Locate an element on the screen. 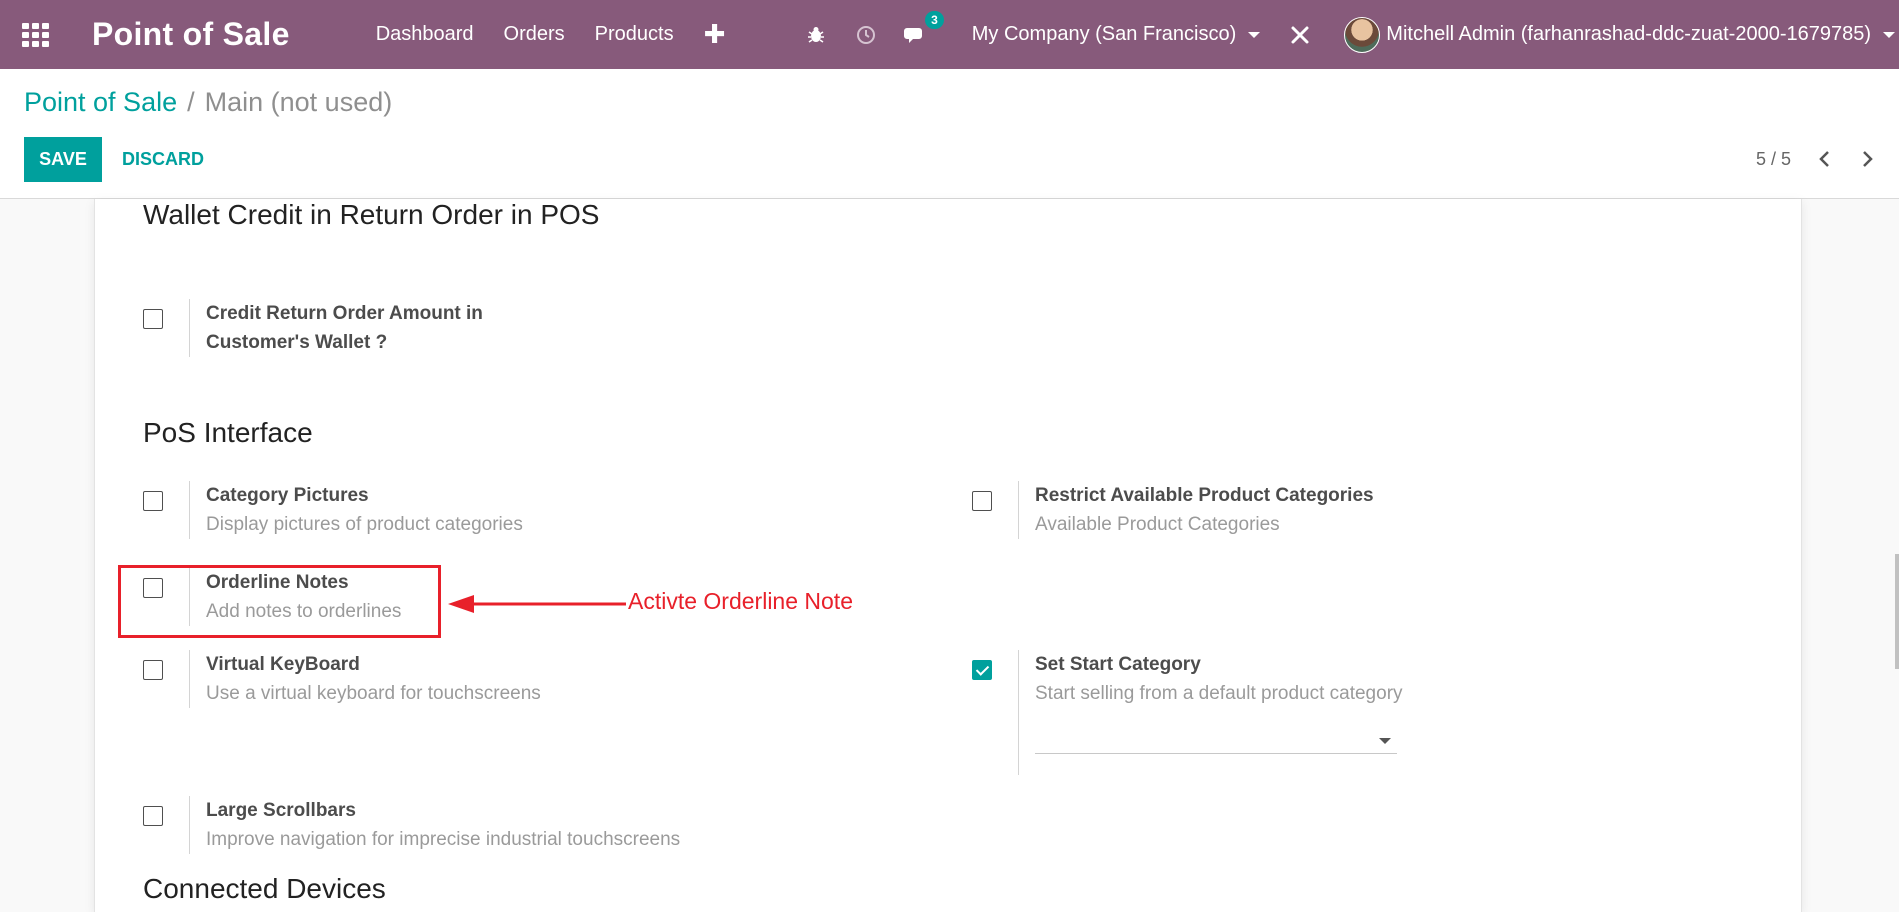  annotation-text: Activte Orderline Note is located at coordinates (740, 601).